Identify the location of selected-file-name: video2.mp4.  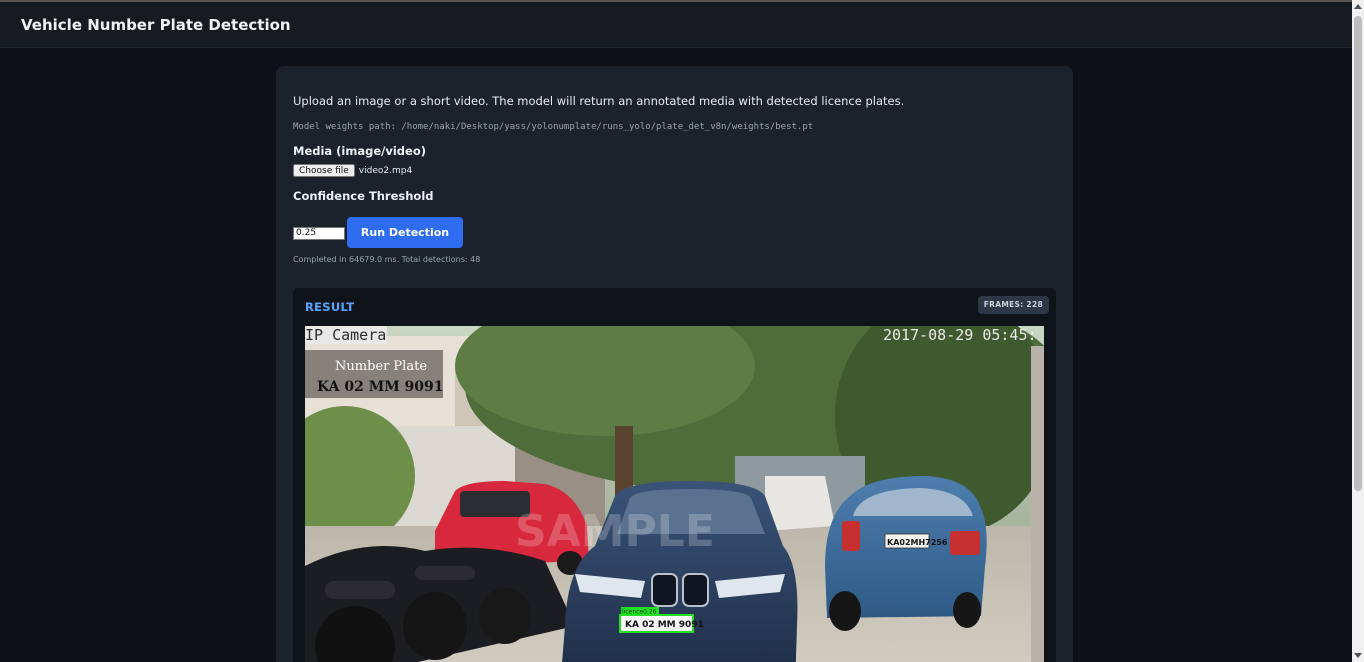
(385, 170).